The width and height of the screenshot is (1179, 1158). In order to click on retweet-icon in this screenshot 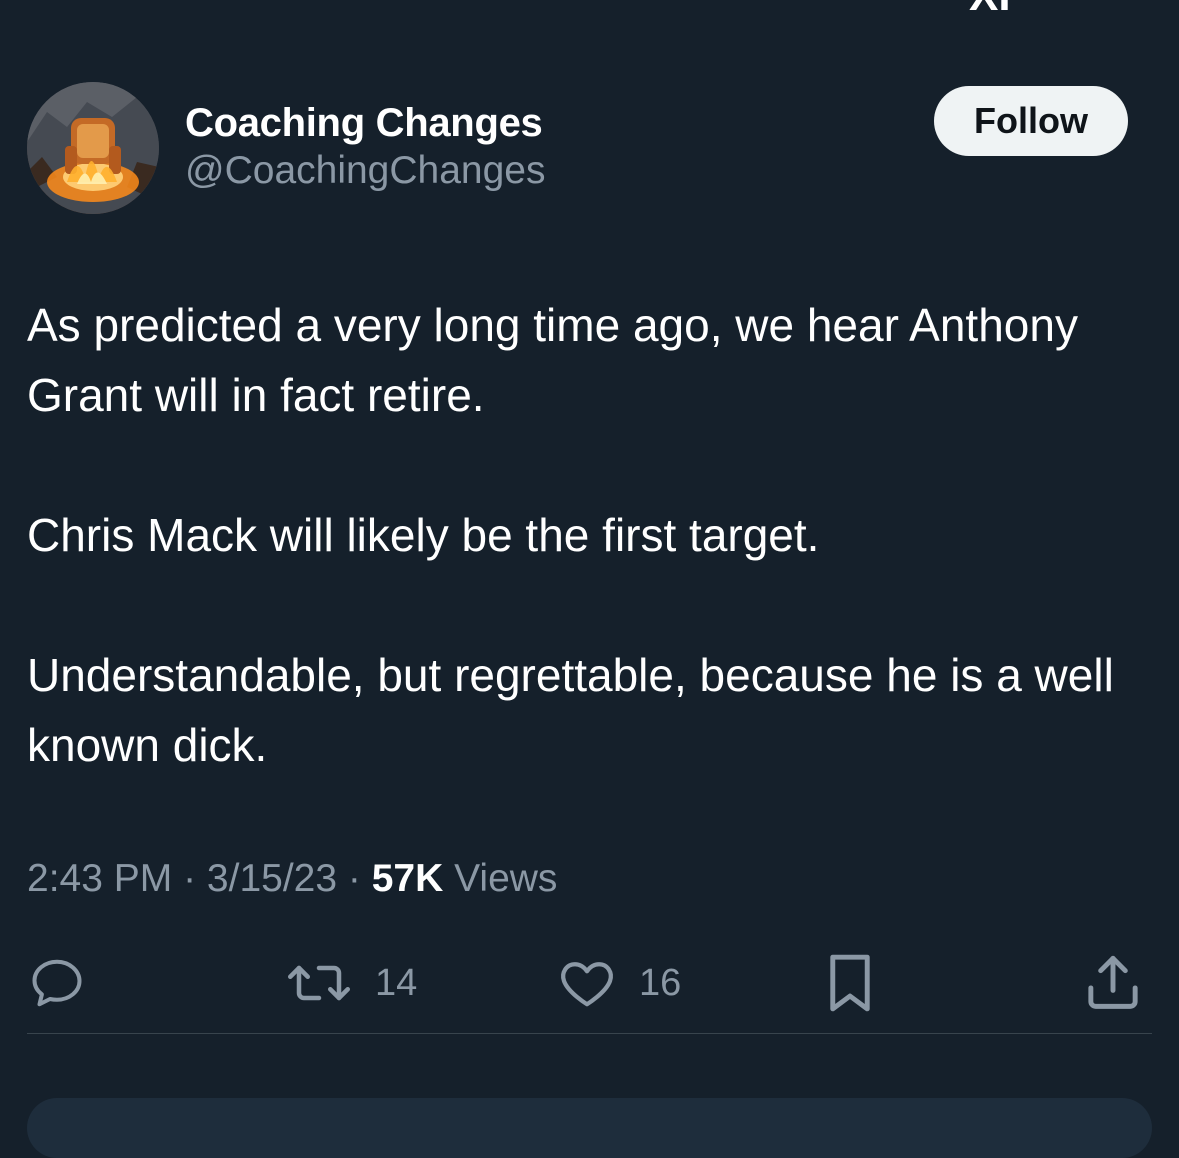, I will do `click(319, 983)`.